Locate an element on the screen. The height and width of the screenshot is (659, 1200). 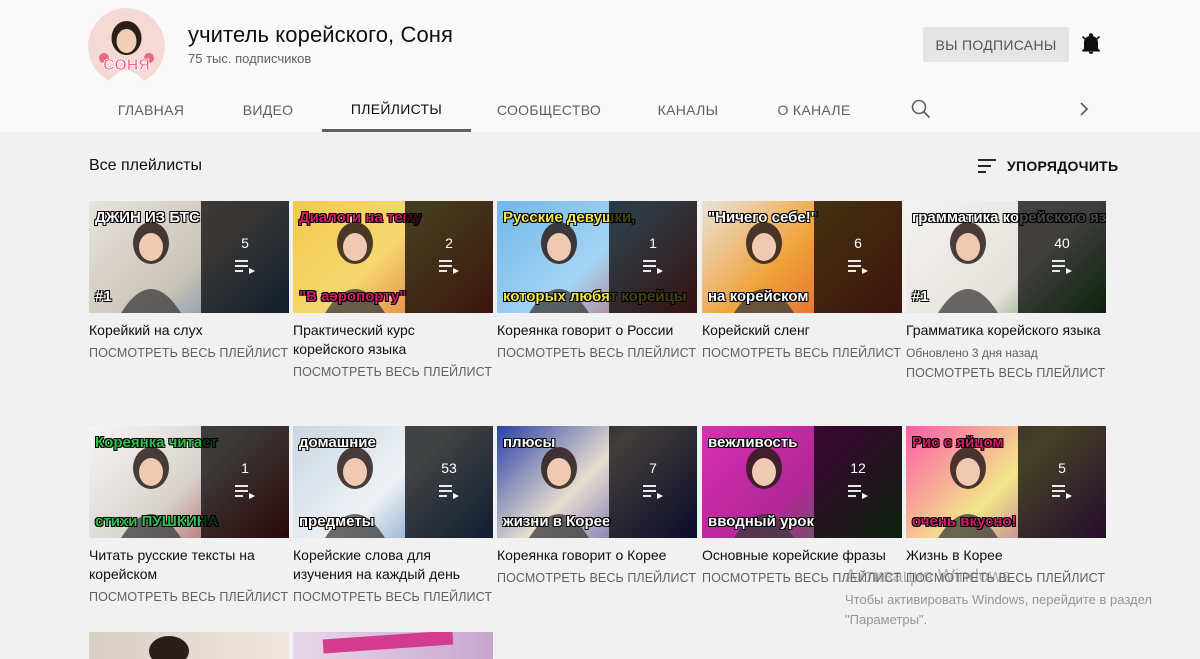
playlist-thumbnail: вежливость вводный урок 12 is located at coordinates (802, 482).